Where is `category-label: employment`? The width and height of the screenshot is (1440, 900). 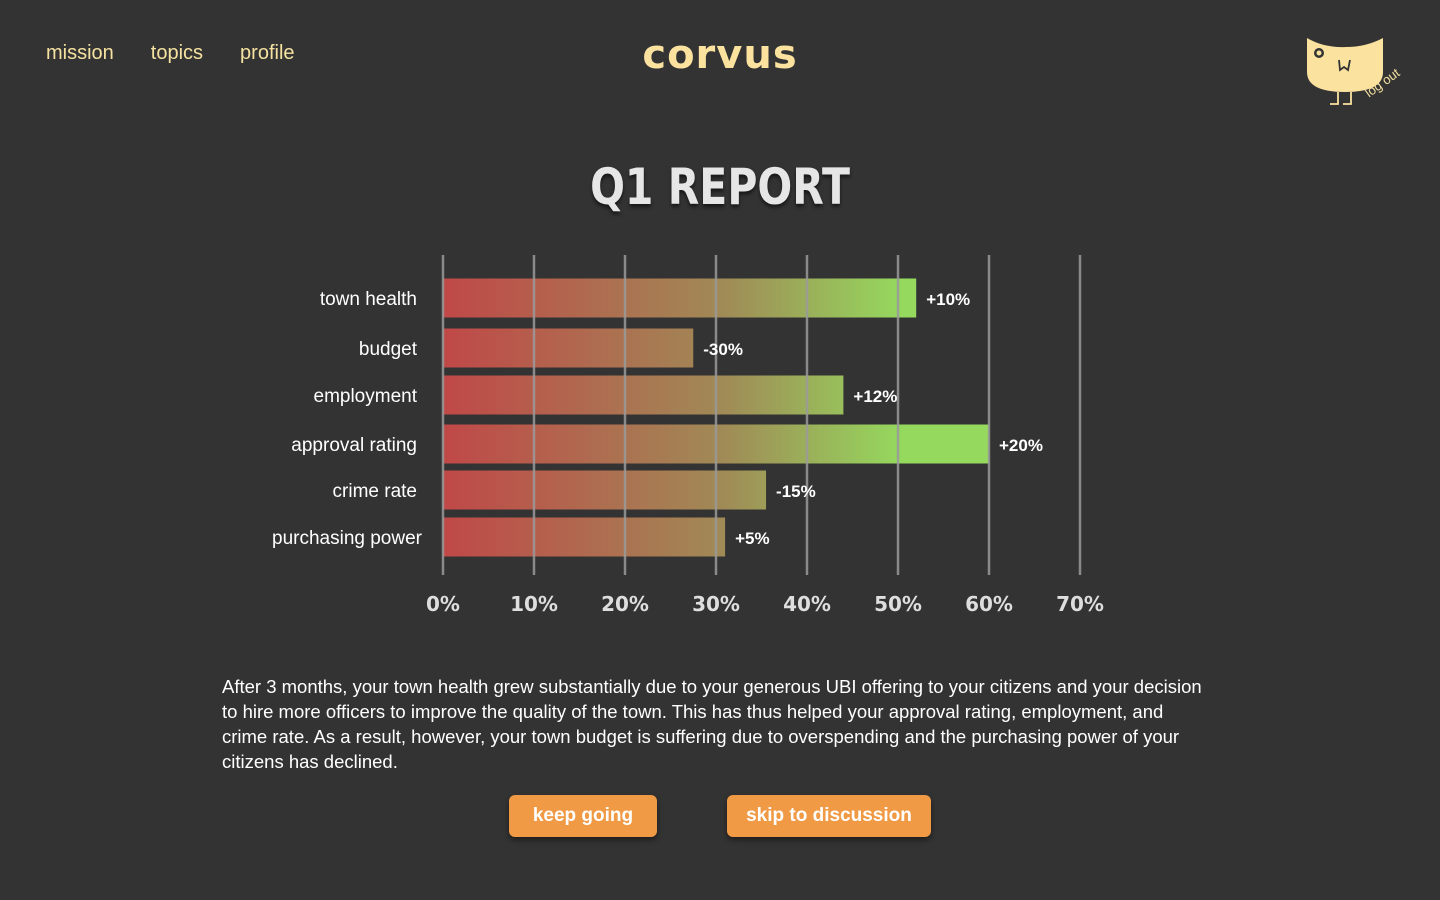 category-label: employment is located at coordinates (366, 396).